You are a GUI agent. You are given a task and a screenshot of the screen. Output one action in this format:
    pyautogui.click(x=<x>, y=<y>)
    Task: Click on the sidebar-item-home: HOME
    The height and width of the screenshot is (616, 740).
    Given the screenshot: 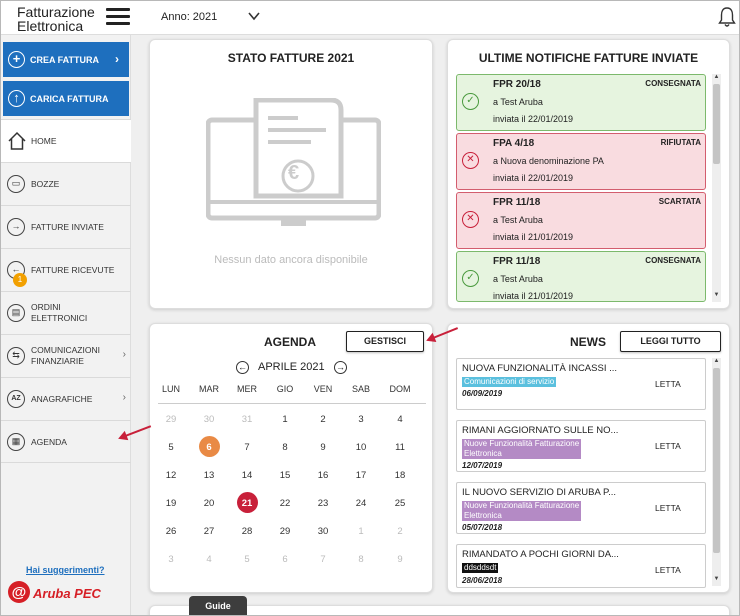 What is the action you would take?
    pyautogui.click(x=66, y=140)
    